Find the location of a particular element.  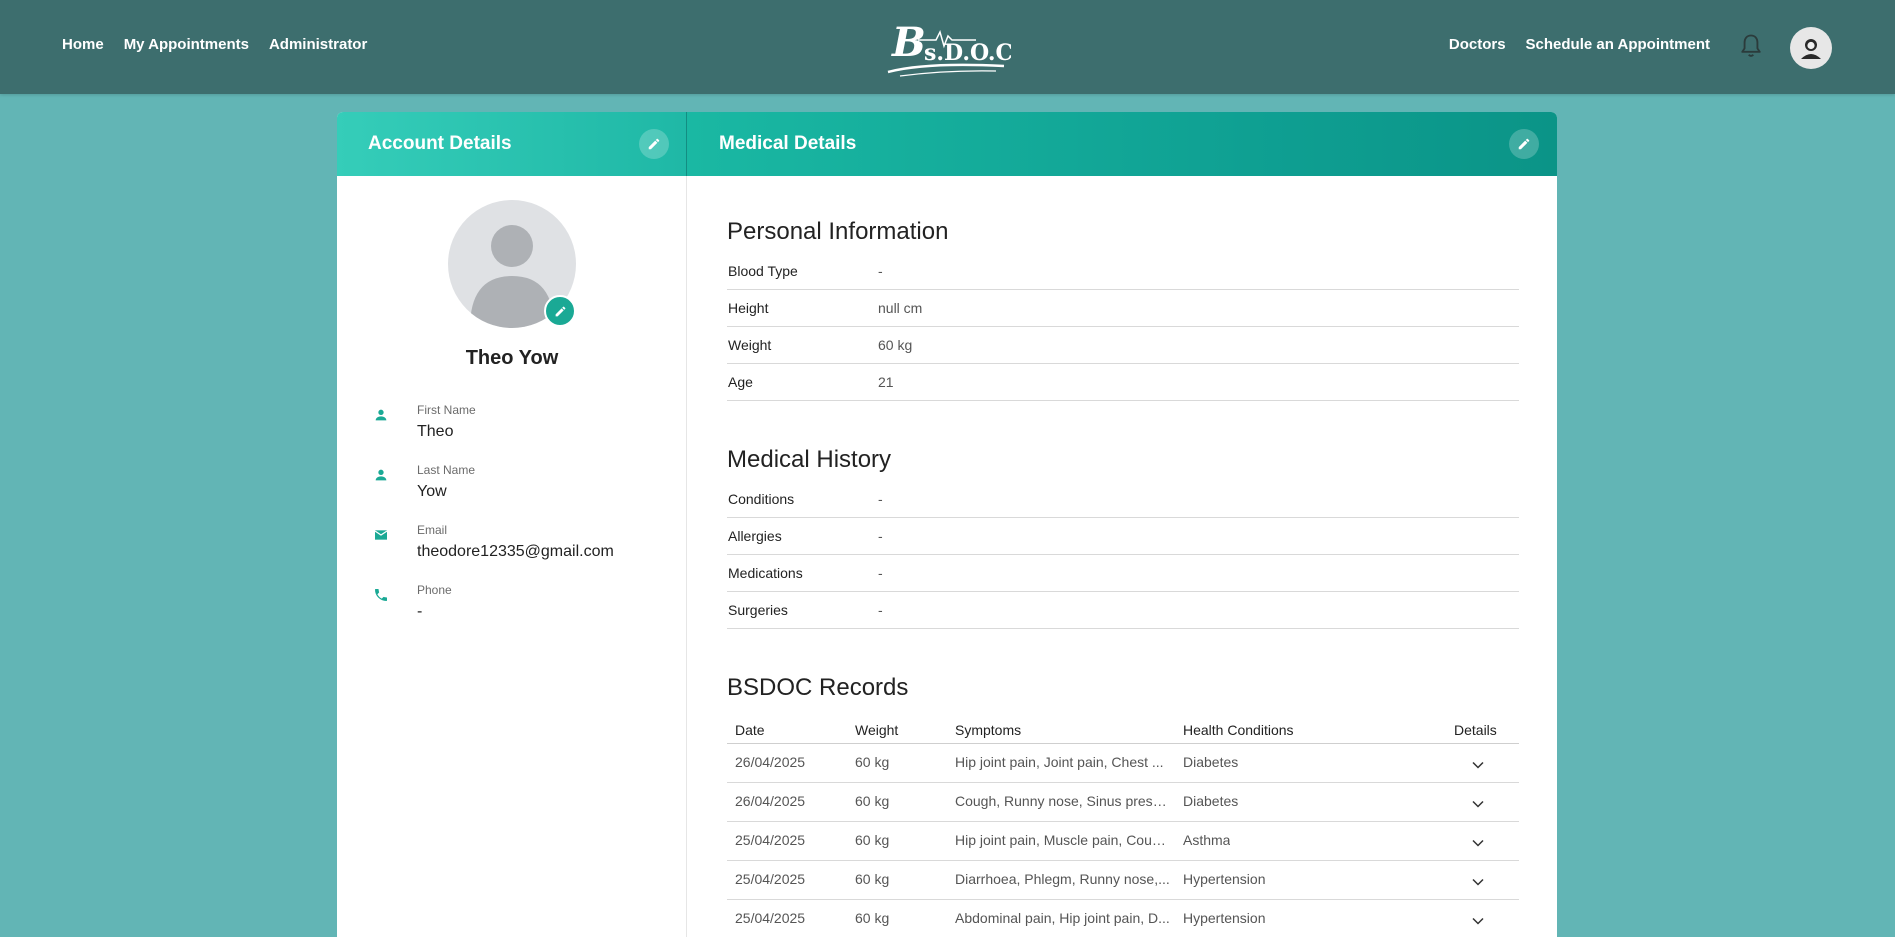

phone-icon is located at coordinates (381, 595).